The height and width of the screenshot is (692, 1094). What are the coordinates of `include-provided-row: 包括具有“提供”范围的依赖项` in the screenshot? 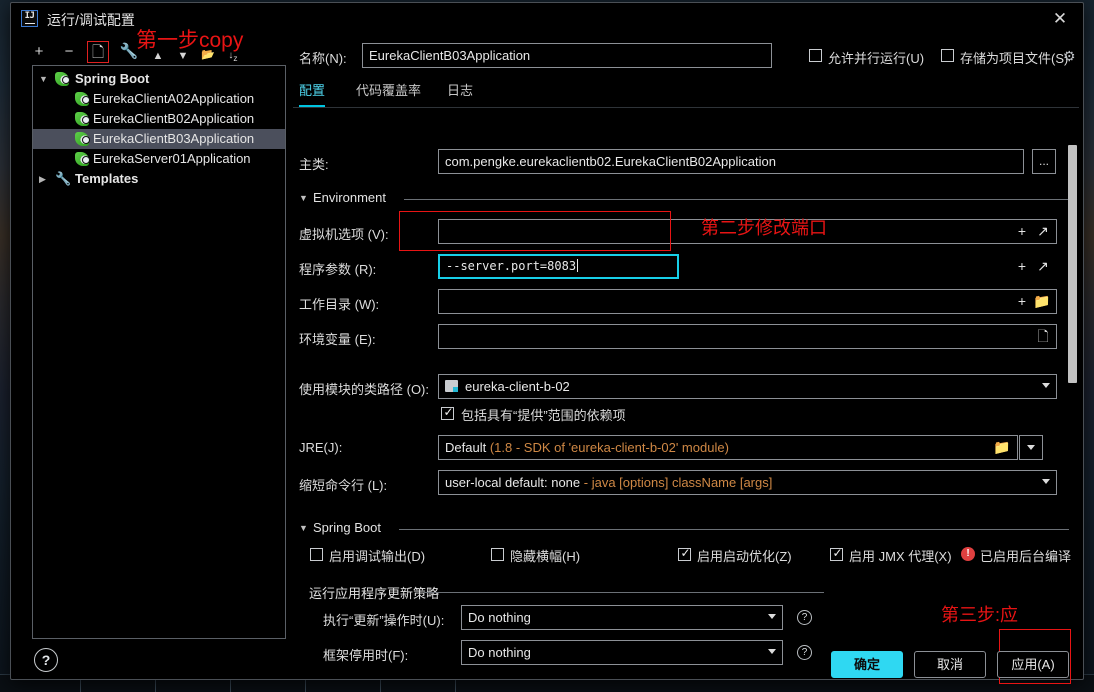 It's located at (681, 415).